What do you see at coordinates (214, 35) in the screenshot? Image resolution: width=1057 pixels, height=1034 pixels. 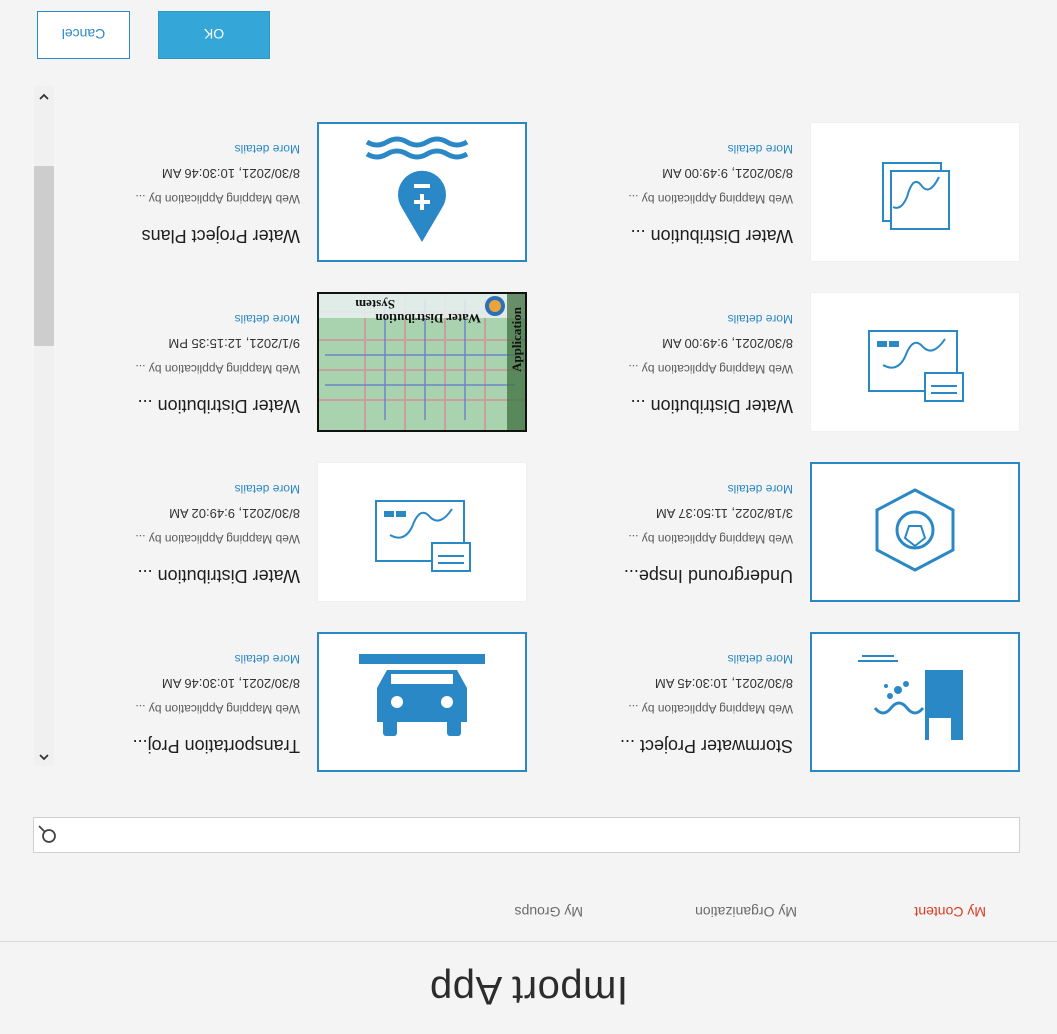 I see `ok-button: OK` at bounding box center [214, 35].